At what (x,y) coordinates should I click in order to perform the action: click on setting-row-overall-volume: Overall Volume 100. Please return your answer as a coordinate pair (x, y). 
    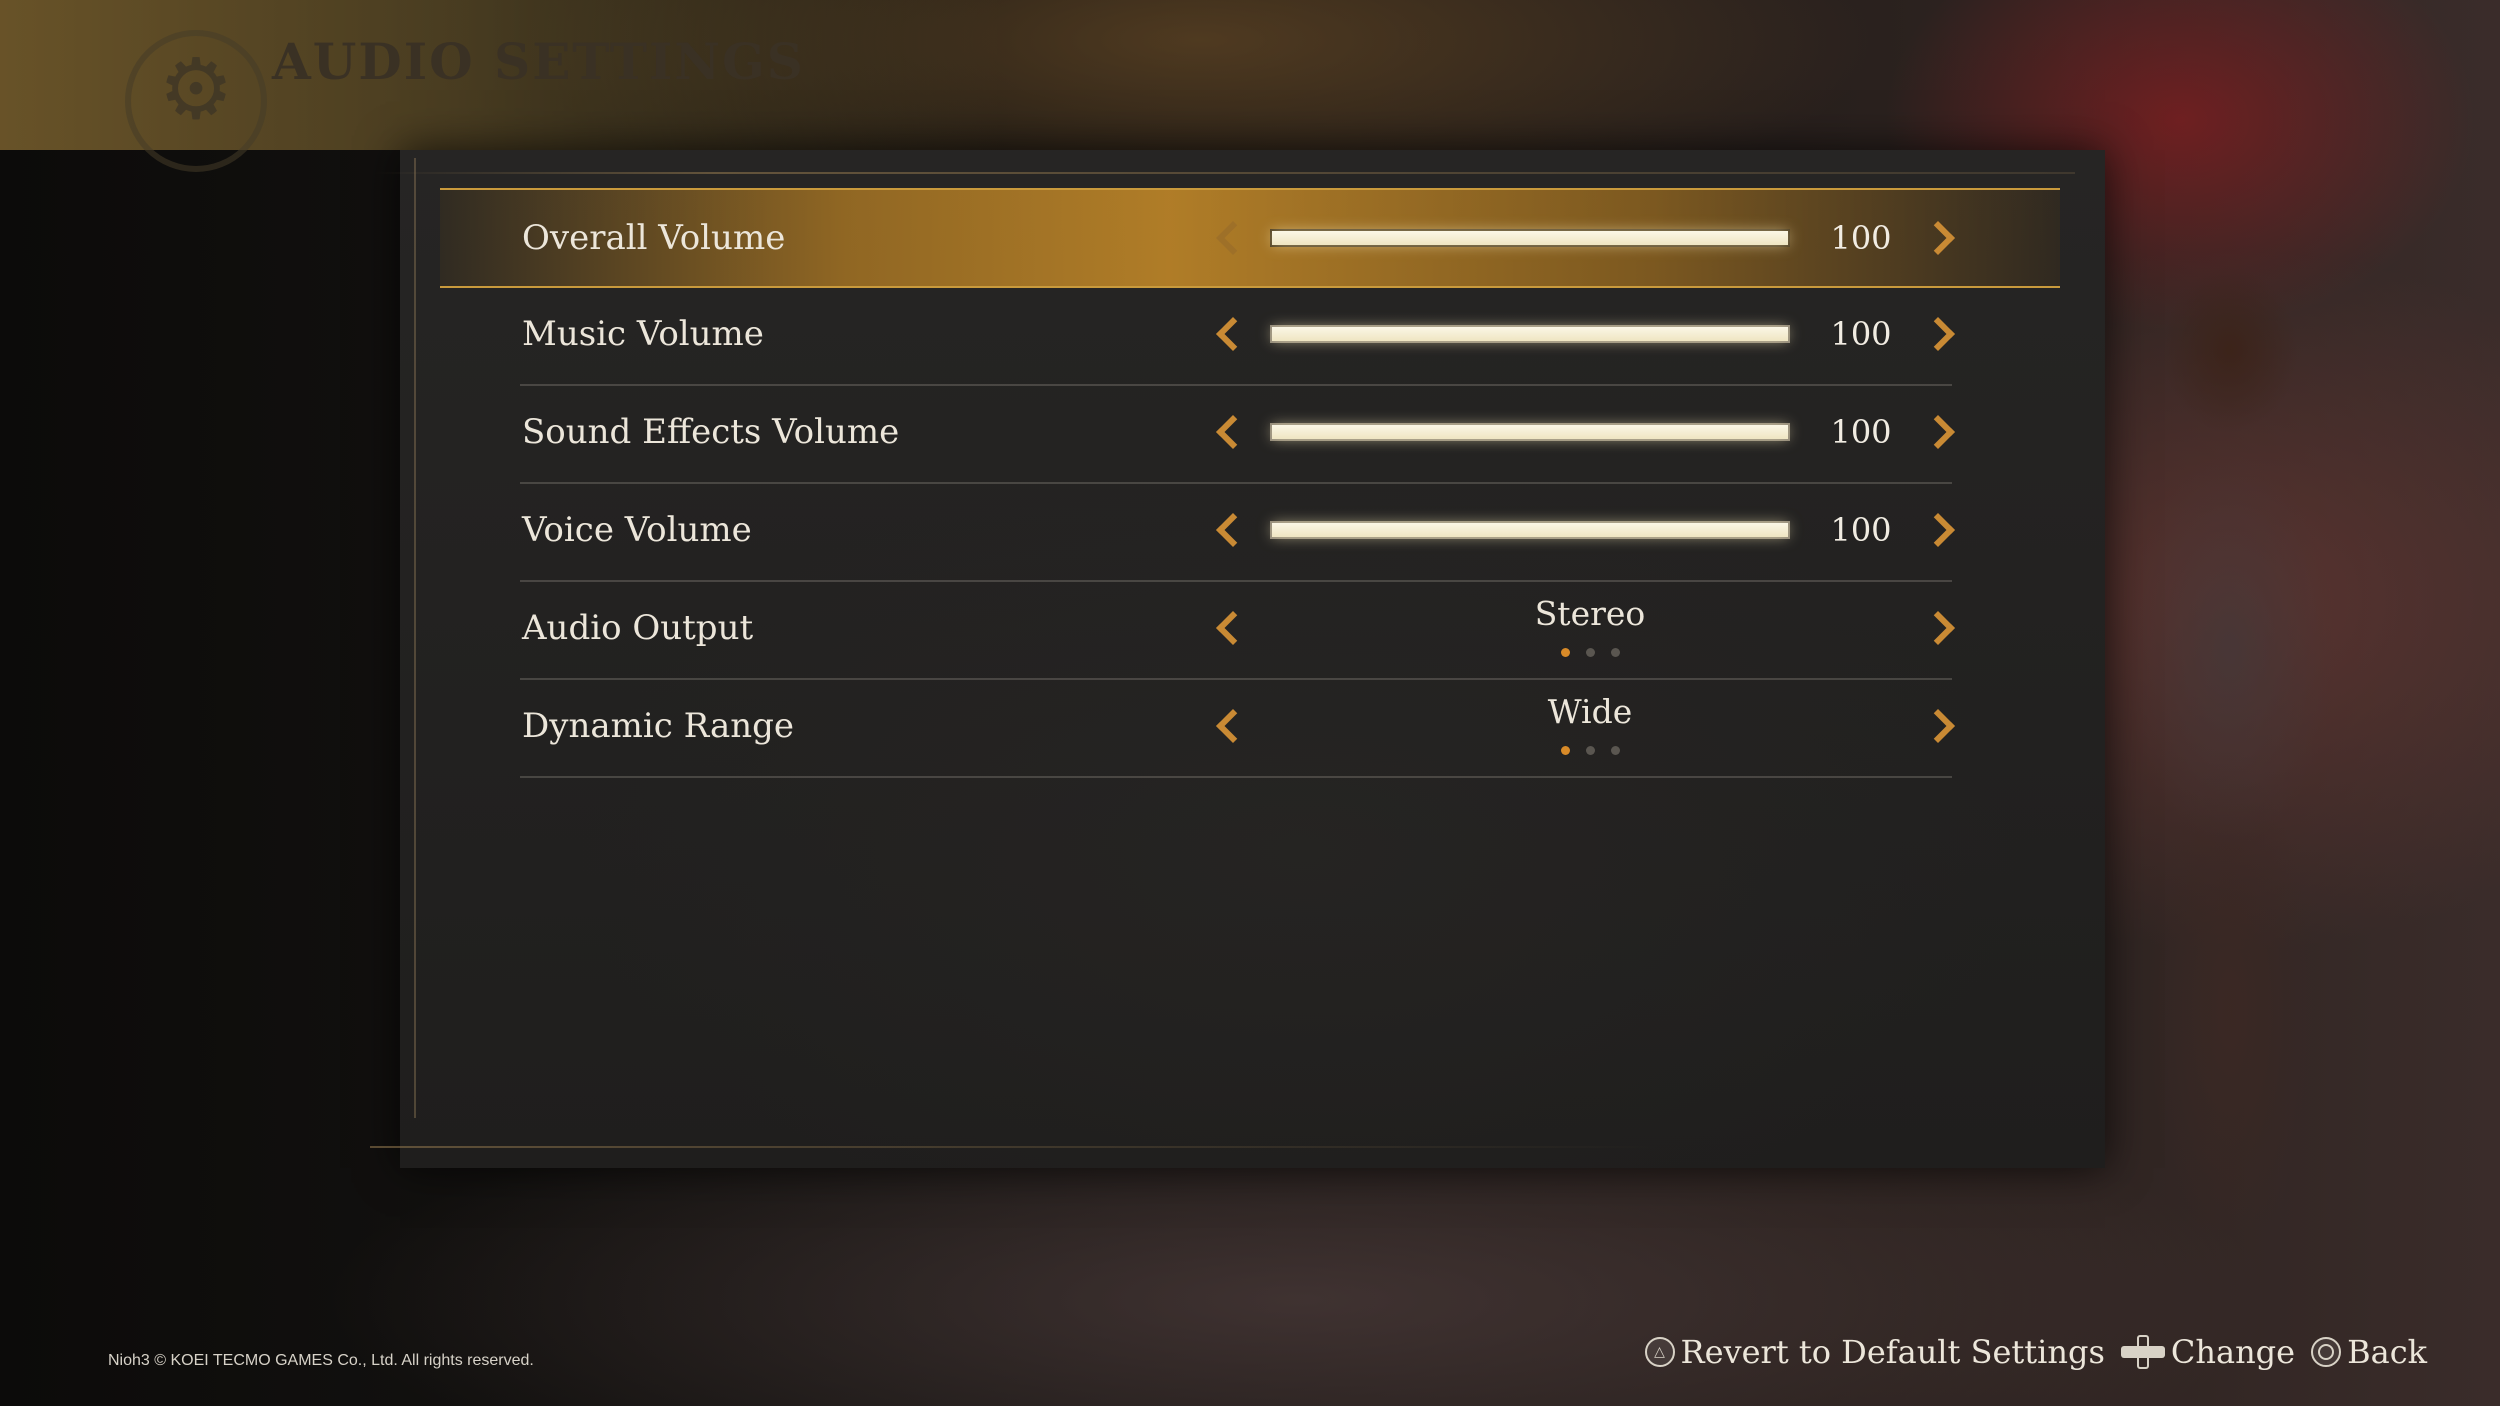
    Looking at the image, I should click on (1250, 238).